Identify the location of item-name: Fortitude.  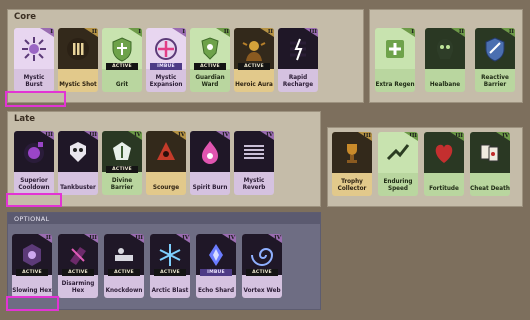
(444, 189).